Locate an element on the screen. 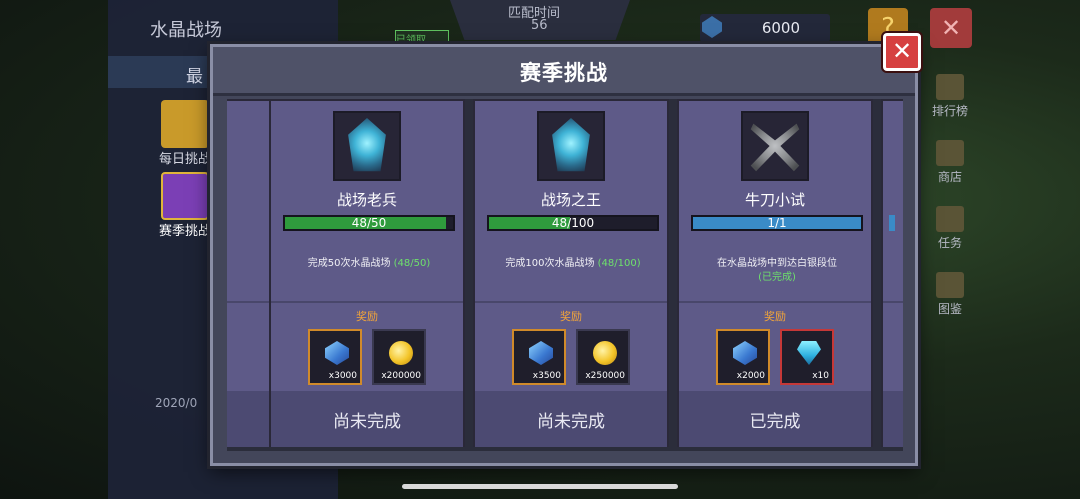  modal-header: 赛季挑战 is located at coordinates (564, 71).